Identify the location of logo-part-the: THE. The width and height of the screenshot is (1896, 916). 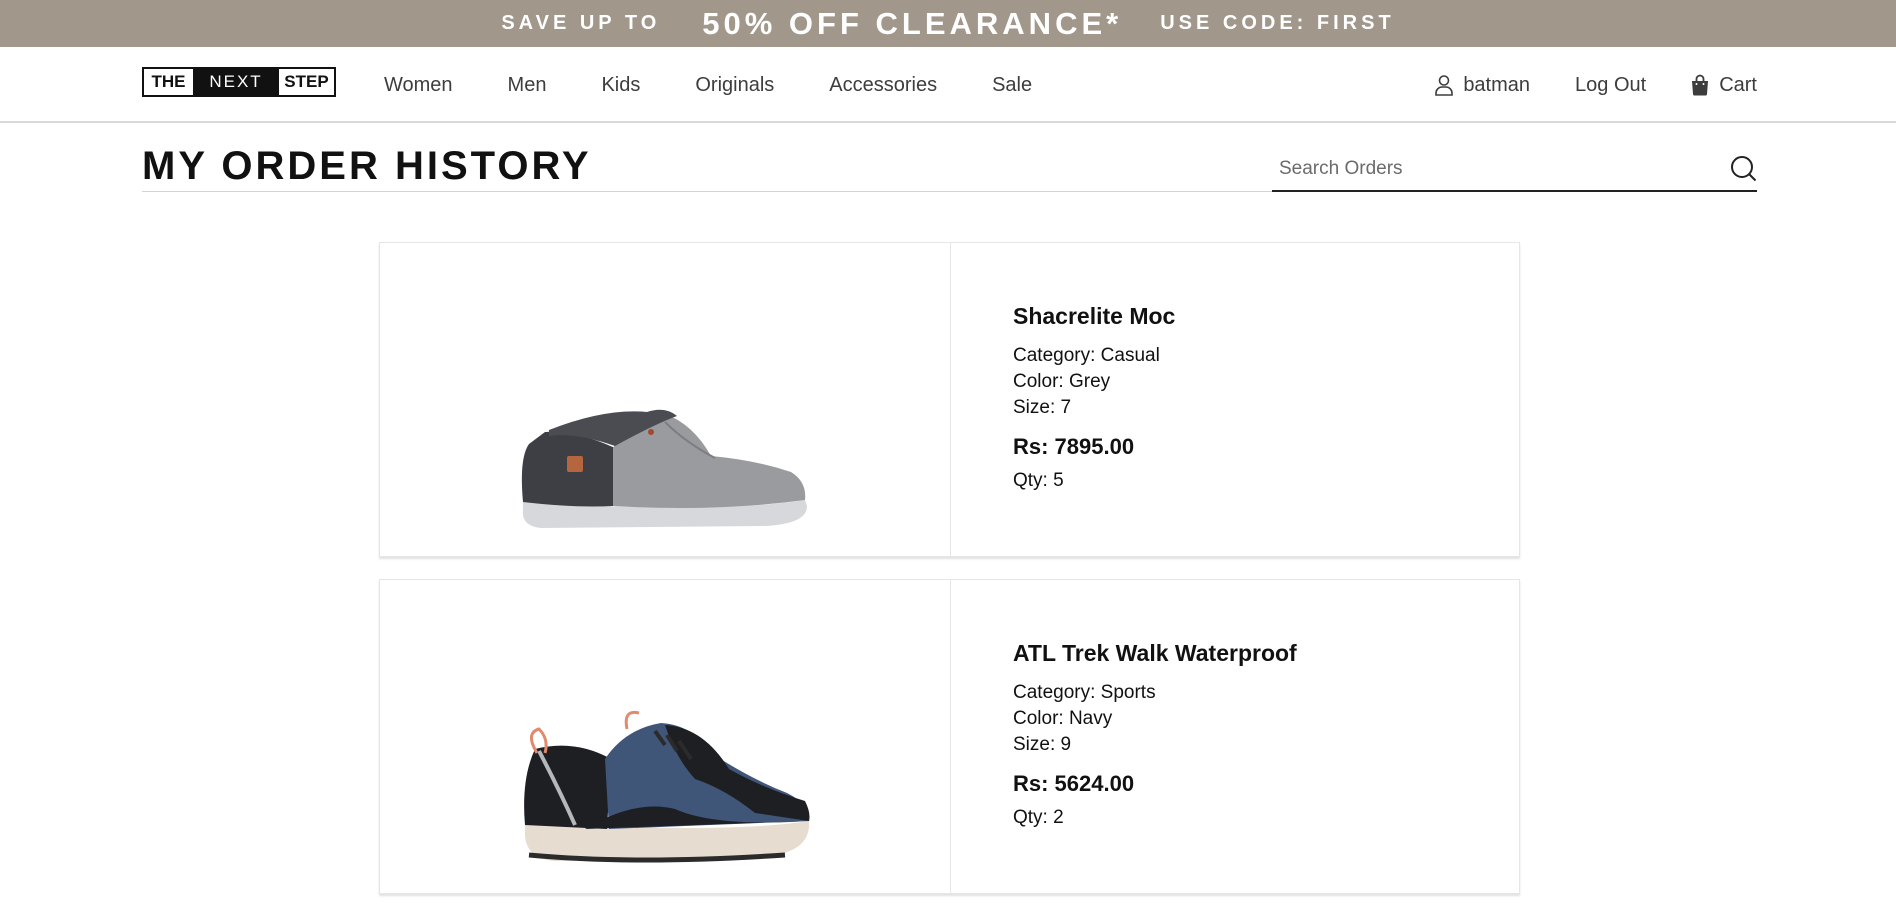
(168, 82).